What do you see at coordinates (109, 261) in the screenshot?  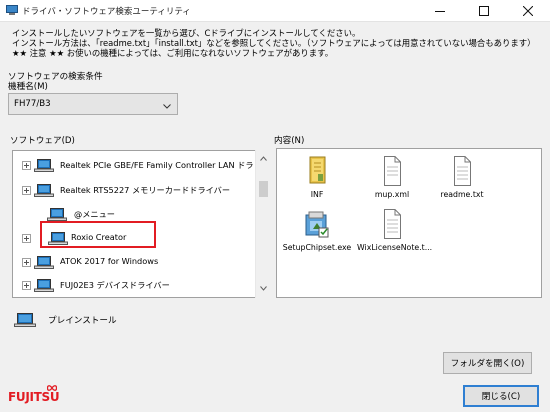 I see `tree-item-label: ATOK 2017 for Windows` at bounding box center [109, 261].